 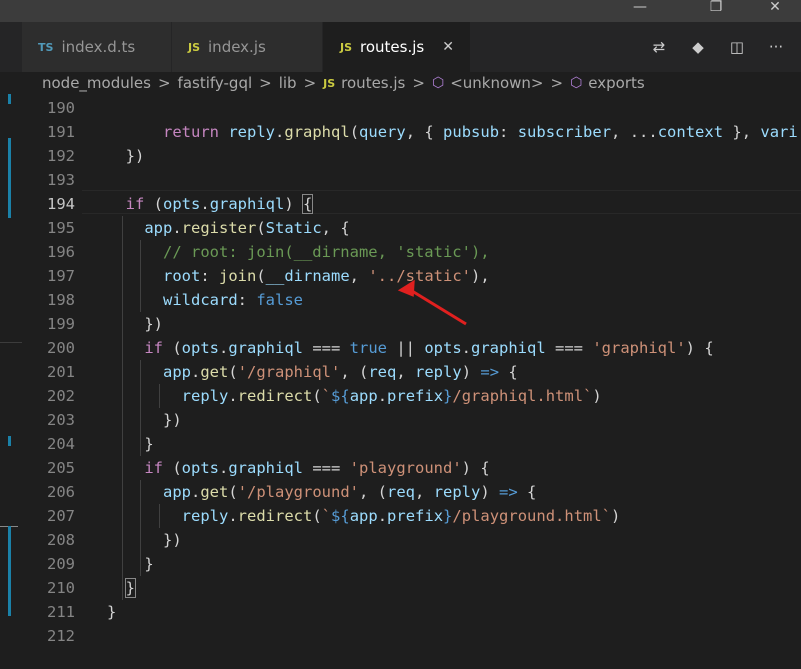 What do you see at coordinates (96, 83) in the screenshot?
I see `breadcrumb-item-node-modules: node_modules` at bounding box center [96, 83].